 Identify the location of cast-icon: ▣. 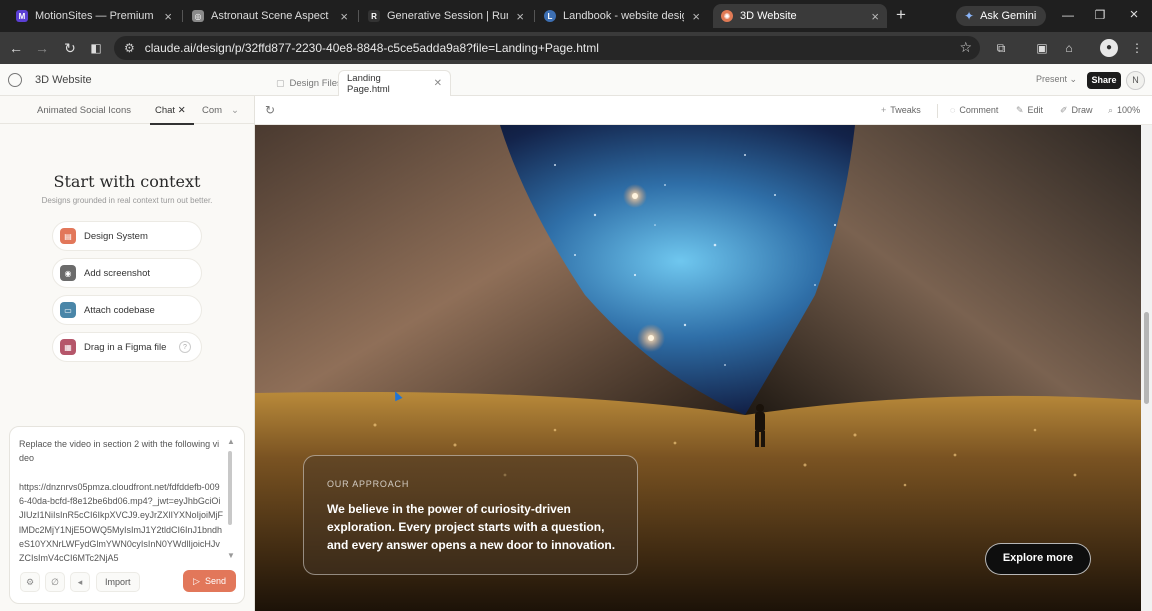
(1042, 48).